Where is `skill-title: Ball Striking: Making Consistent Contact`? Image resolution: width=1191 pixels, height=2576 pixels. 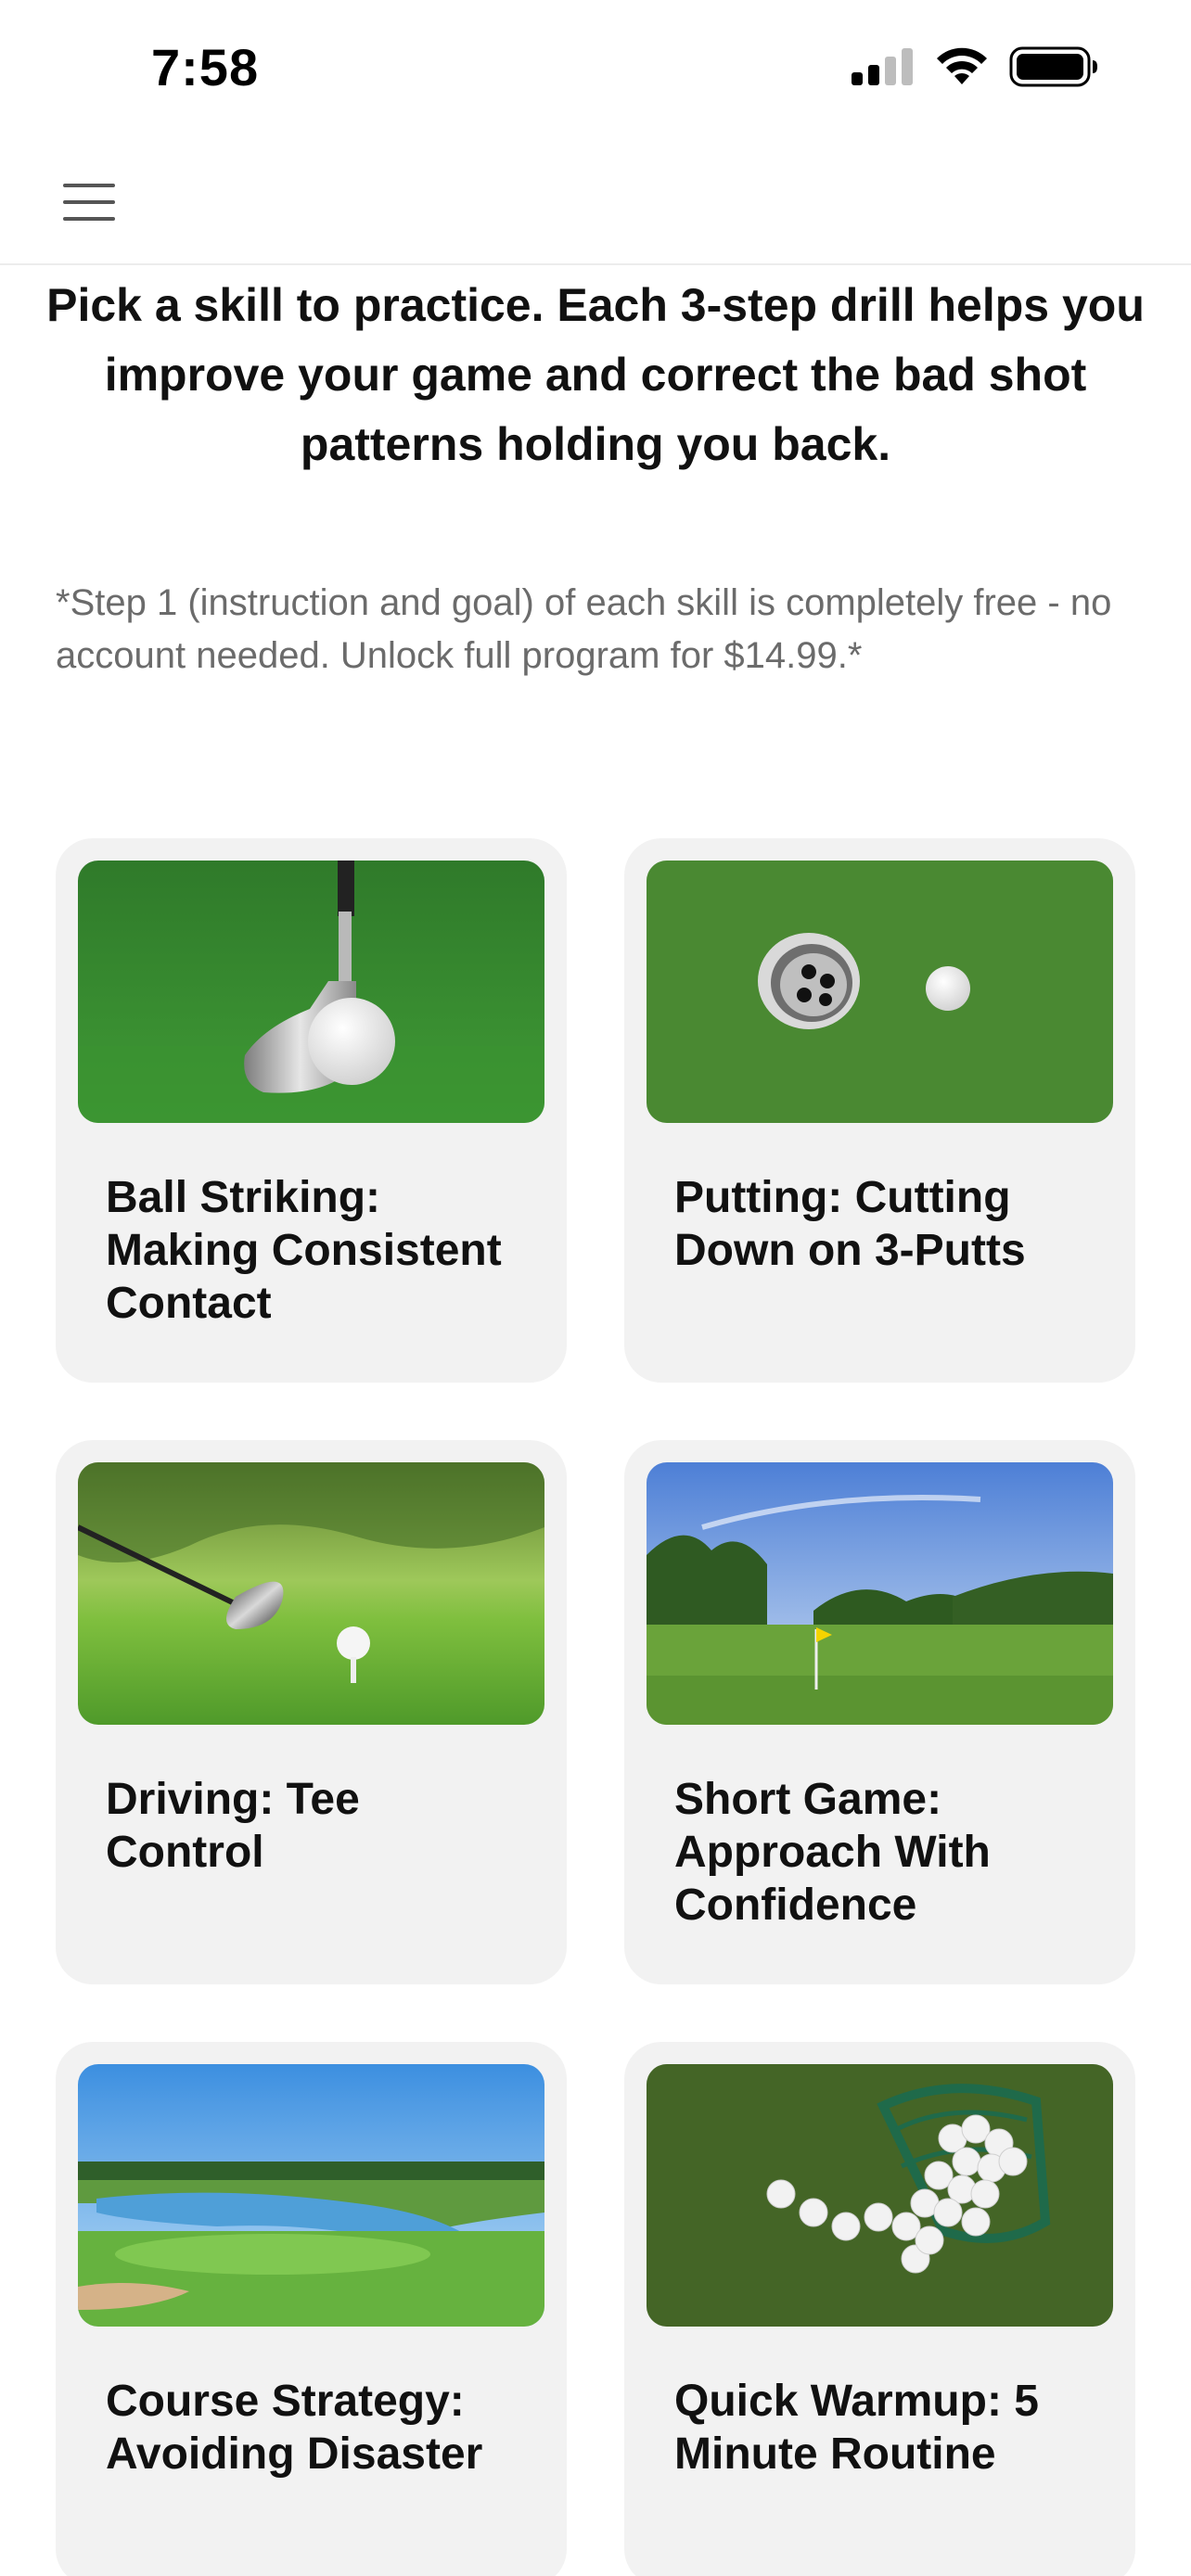
skill-title: Ball Striking: Making Consistent Contact is located at coordinates (304, 1250).